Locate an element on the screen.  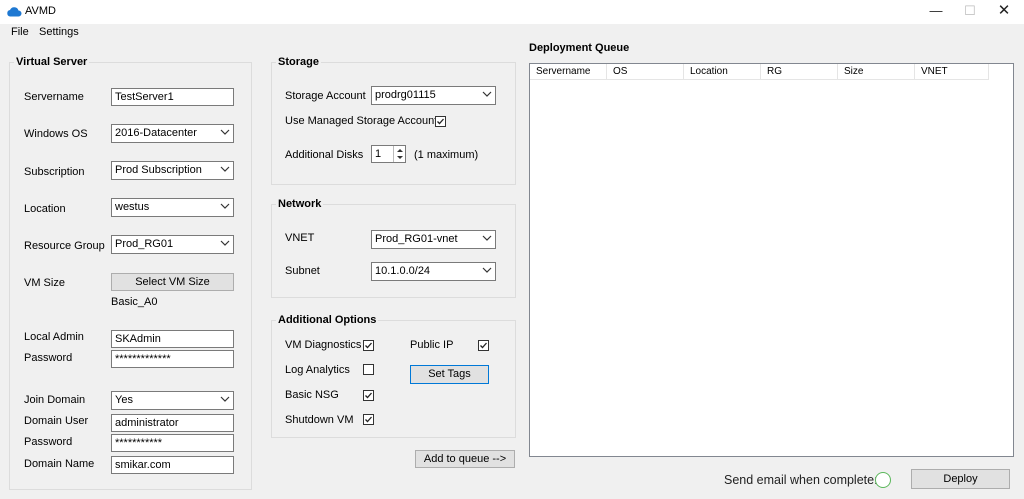
vm-size-label: VM Size is located at coordinates (44, 283).